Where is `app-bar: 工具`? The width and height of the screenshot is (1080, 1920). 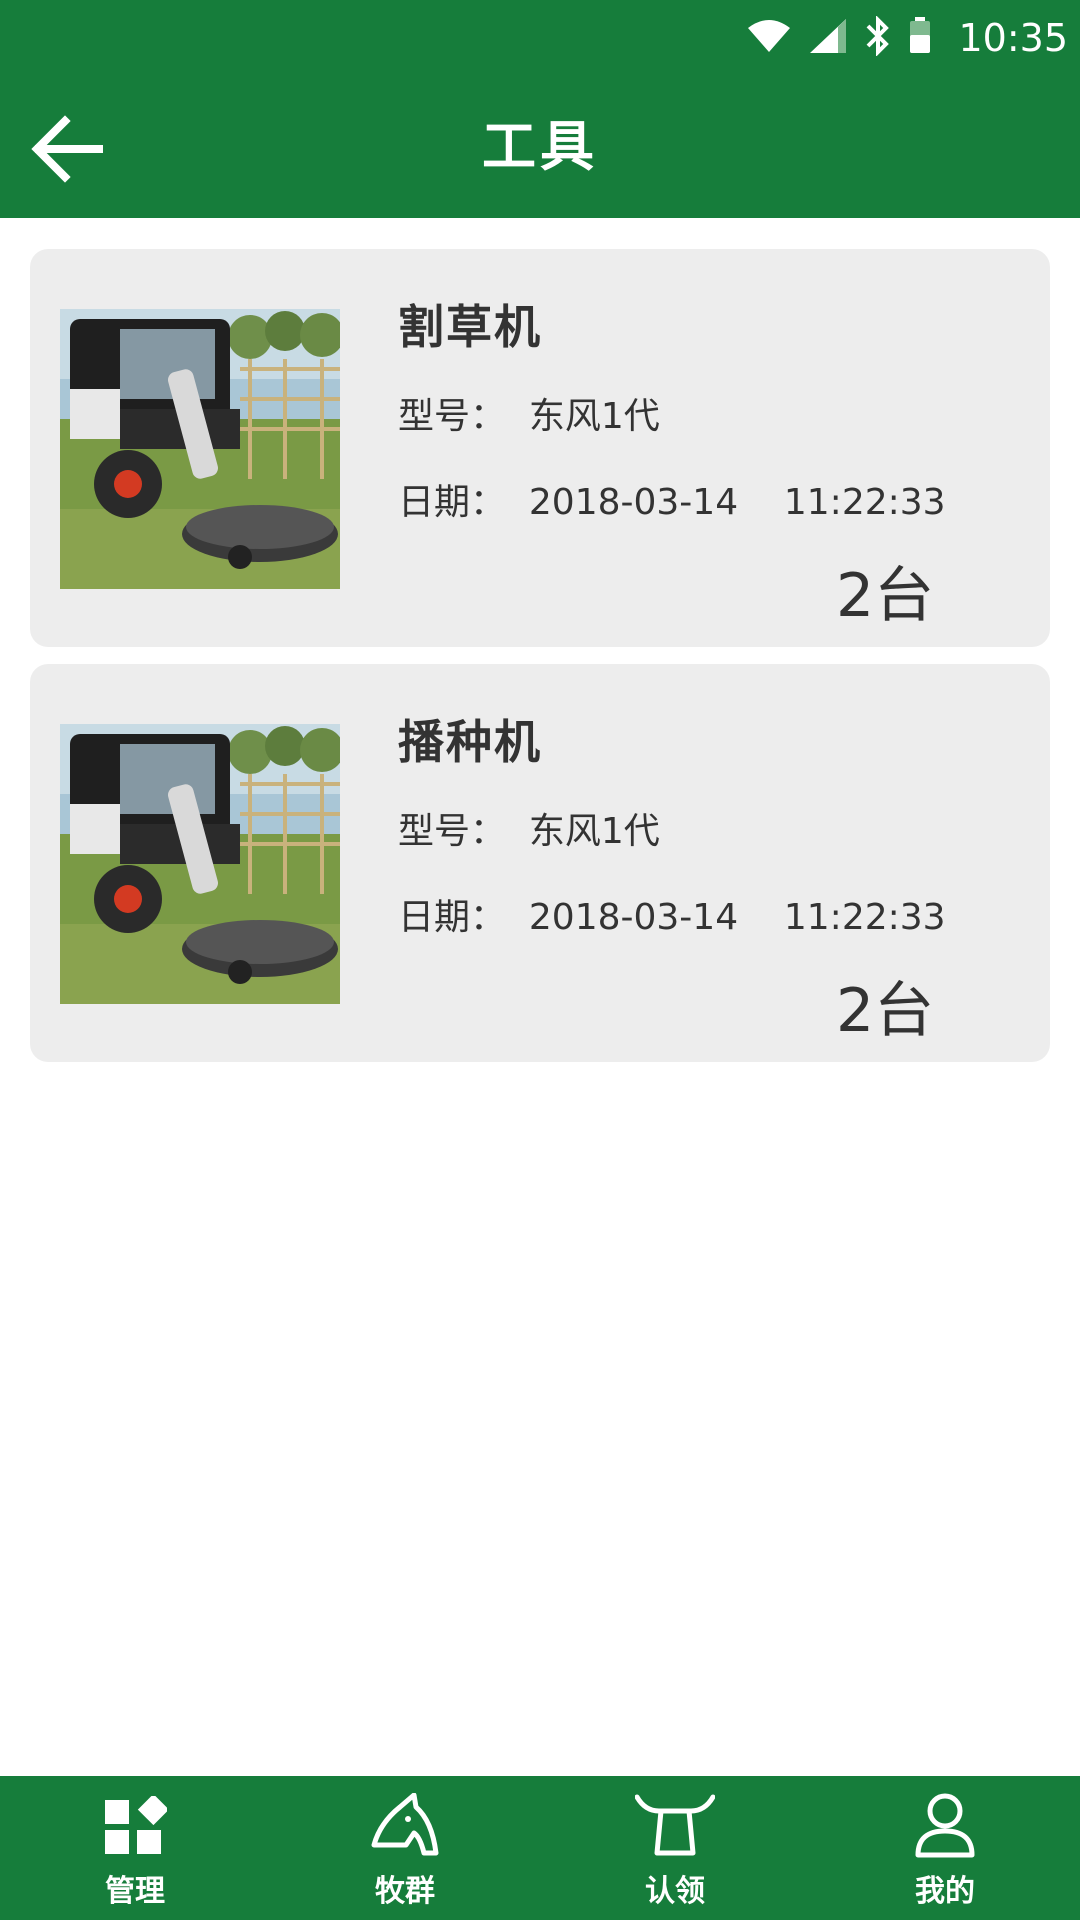 app-bar: 工具 is located at coordinates (540, 147).